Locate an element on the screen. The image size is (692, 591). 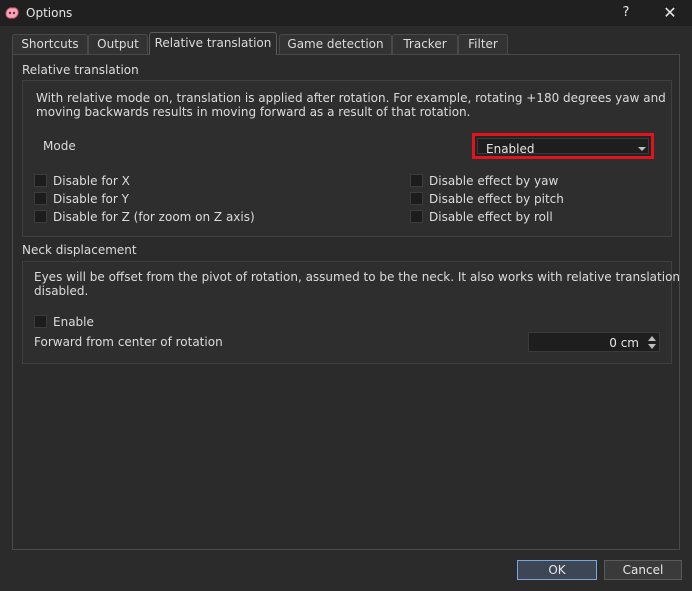
app-icon is located at coordinates (12, 13).